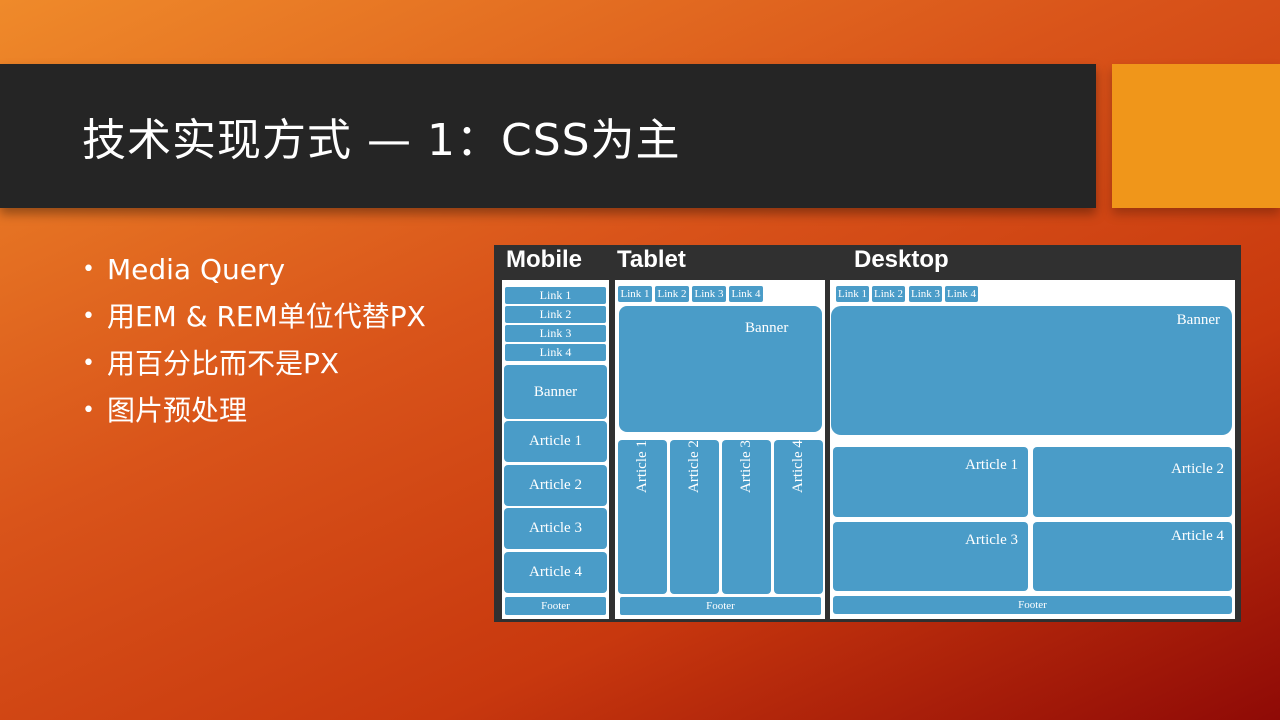  Describe the element at coordinates (555, 333) in the screenshot. I see `mobile-link: Link 3` at that location.